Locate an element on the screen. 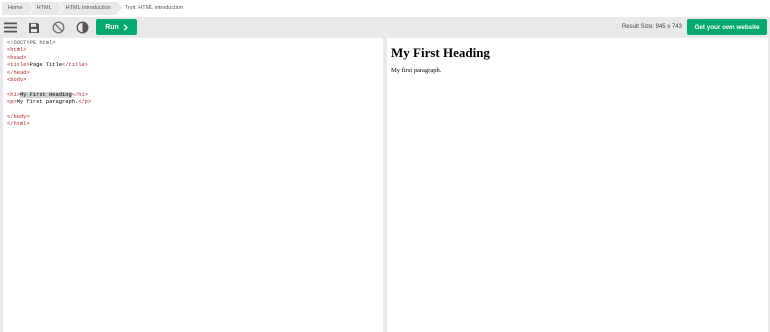 This screenshot has width=770, height=332. get-your-own-website-button: Get your own website is located at coordinates (727, 27).